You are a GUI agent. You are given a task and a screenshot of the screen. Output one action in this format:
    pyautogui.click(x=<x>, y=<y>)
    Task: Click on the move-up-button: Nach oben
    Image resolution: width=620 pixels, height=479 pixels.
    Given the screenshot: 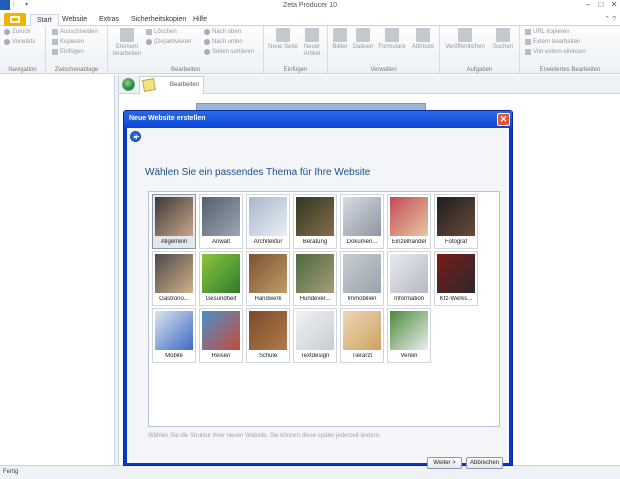 What is the action you would take?
    pyautogui.click(x=222, y=32)
    